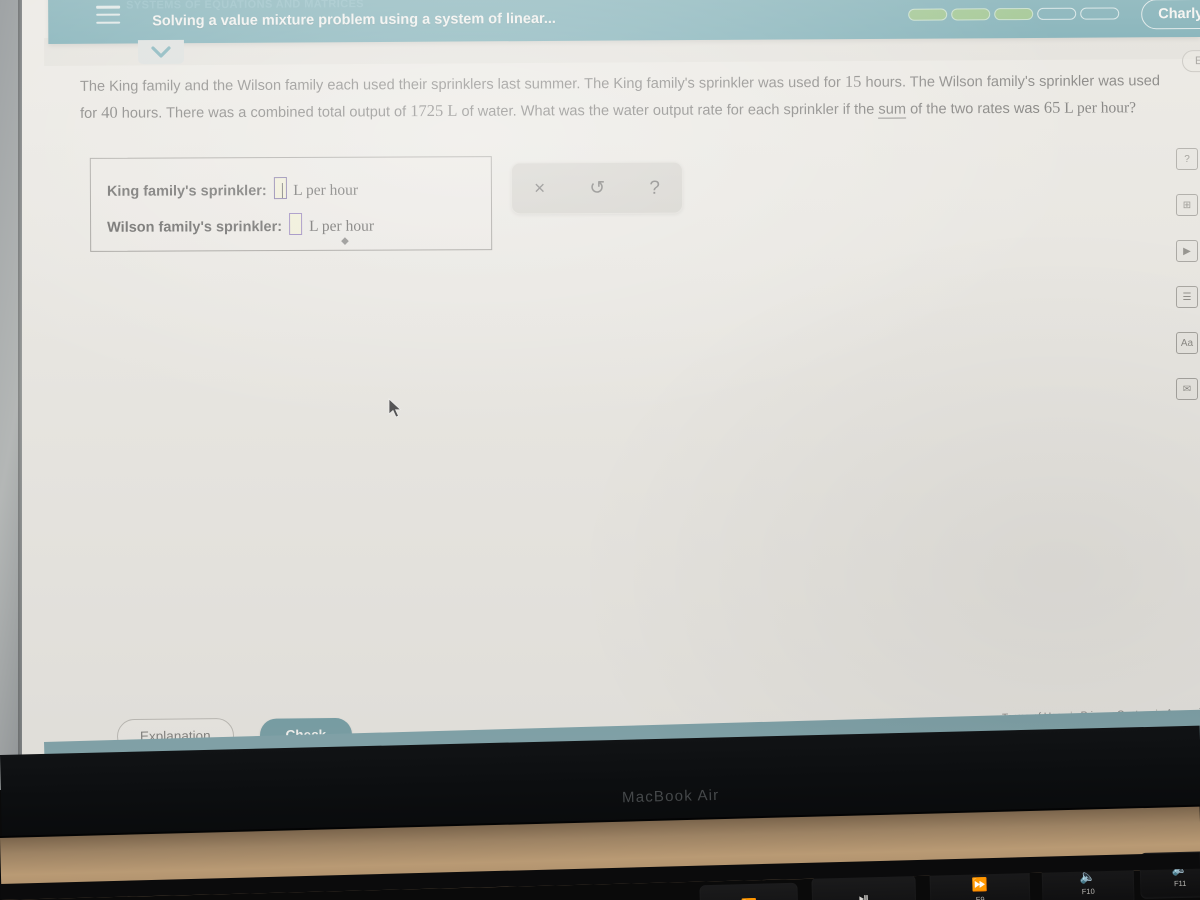 The height and width of the screenshot is (900, 1200). Describe the element at coordinates (1187, 205) in the screenshot. I see `calculator-icon: ⊞` at that location.